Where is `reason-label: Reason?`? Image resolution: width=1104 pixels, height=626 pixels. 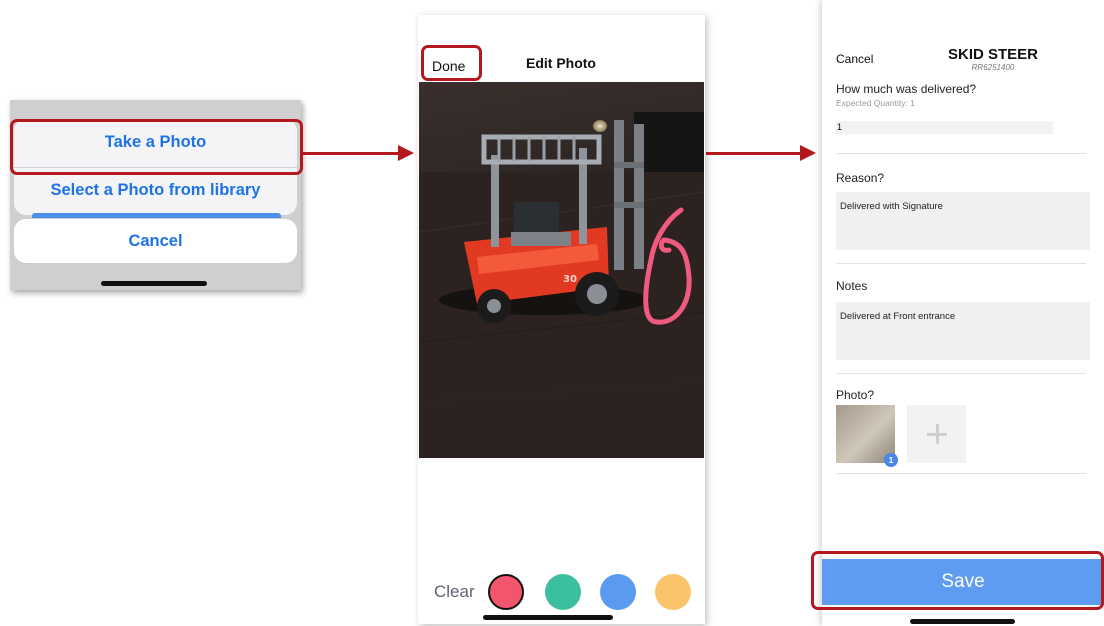
reason-label: Reason? is located at coordinates (860, 178).